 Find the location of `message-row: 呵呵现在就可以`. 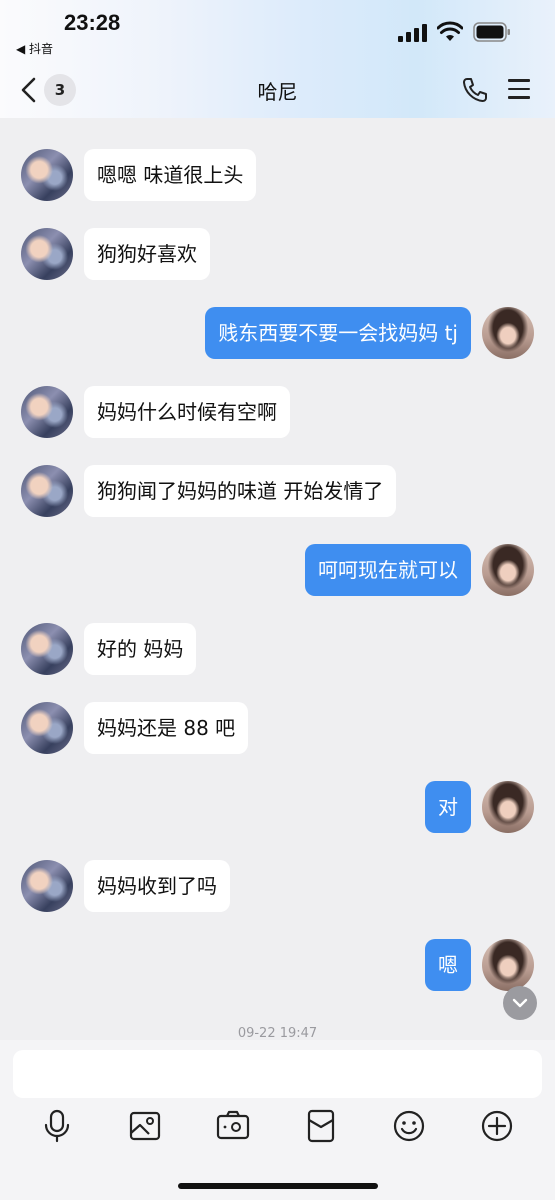

message-row: 呵呵现在就可以 is located at coordinates (419, 570).